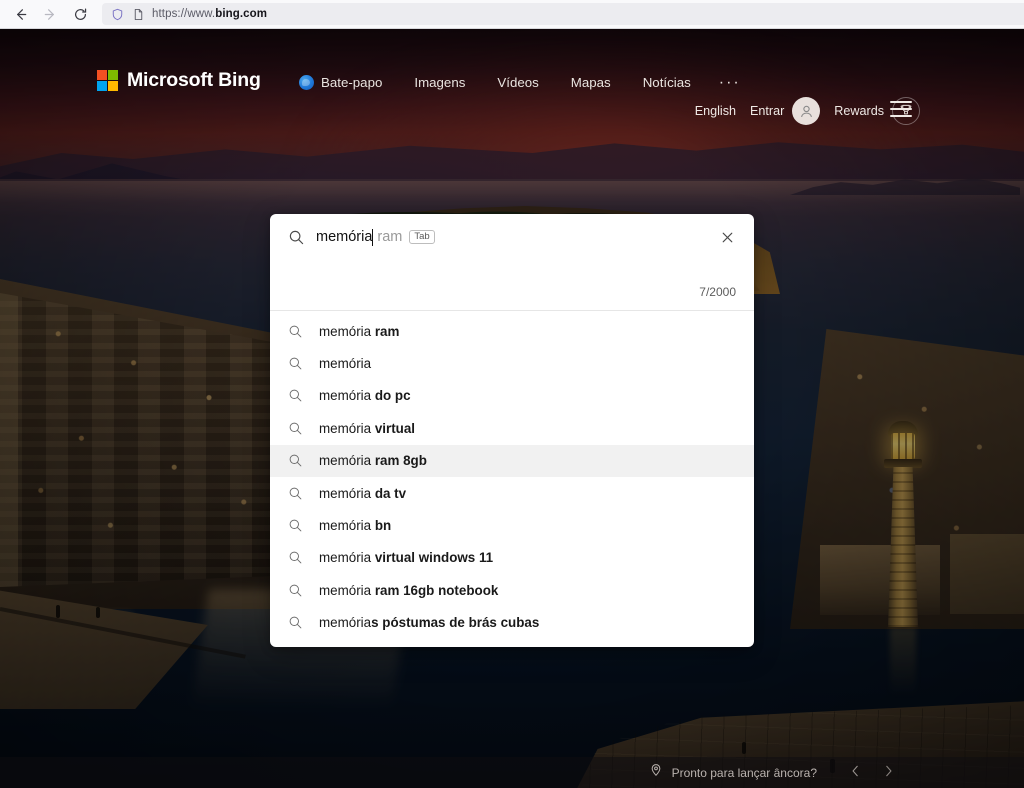  What do you see at coordinates (390, 237) in the screenshot?
I see `search-ghost-completion: ram` at bounding box center [390, 237].